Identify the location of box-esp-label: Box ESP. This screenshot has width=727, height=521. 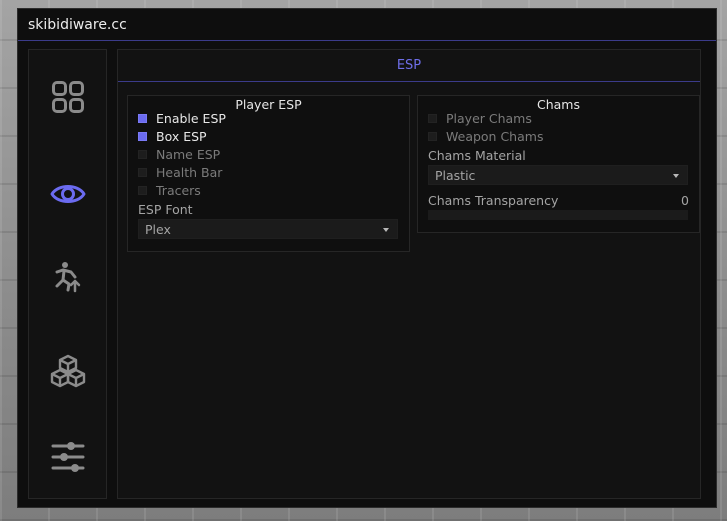
(181, 136).